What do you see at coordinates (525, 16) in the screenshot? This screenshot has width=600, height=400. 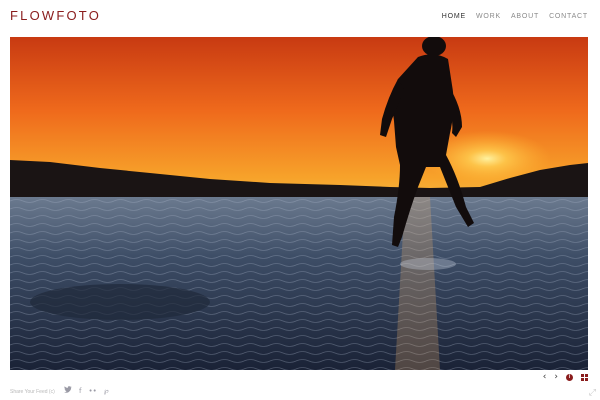 I see `nav-about: ABOUT` at bounding box center [525, 16].